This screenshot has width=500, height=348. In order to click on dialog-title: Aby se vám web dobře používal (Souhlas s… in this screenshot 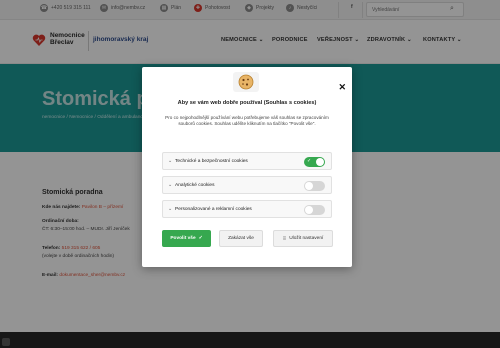, I will do `click(247, 103)`.